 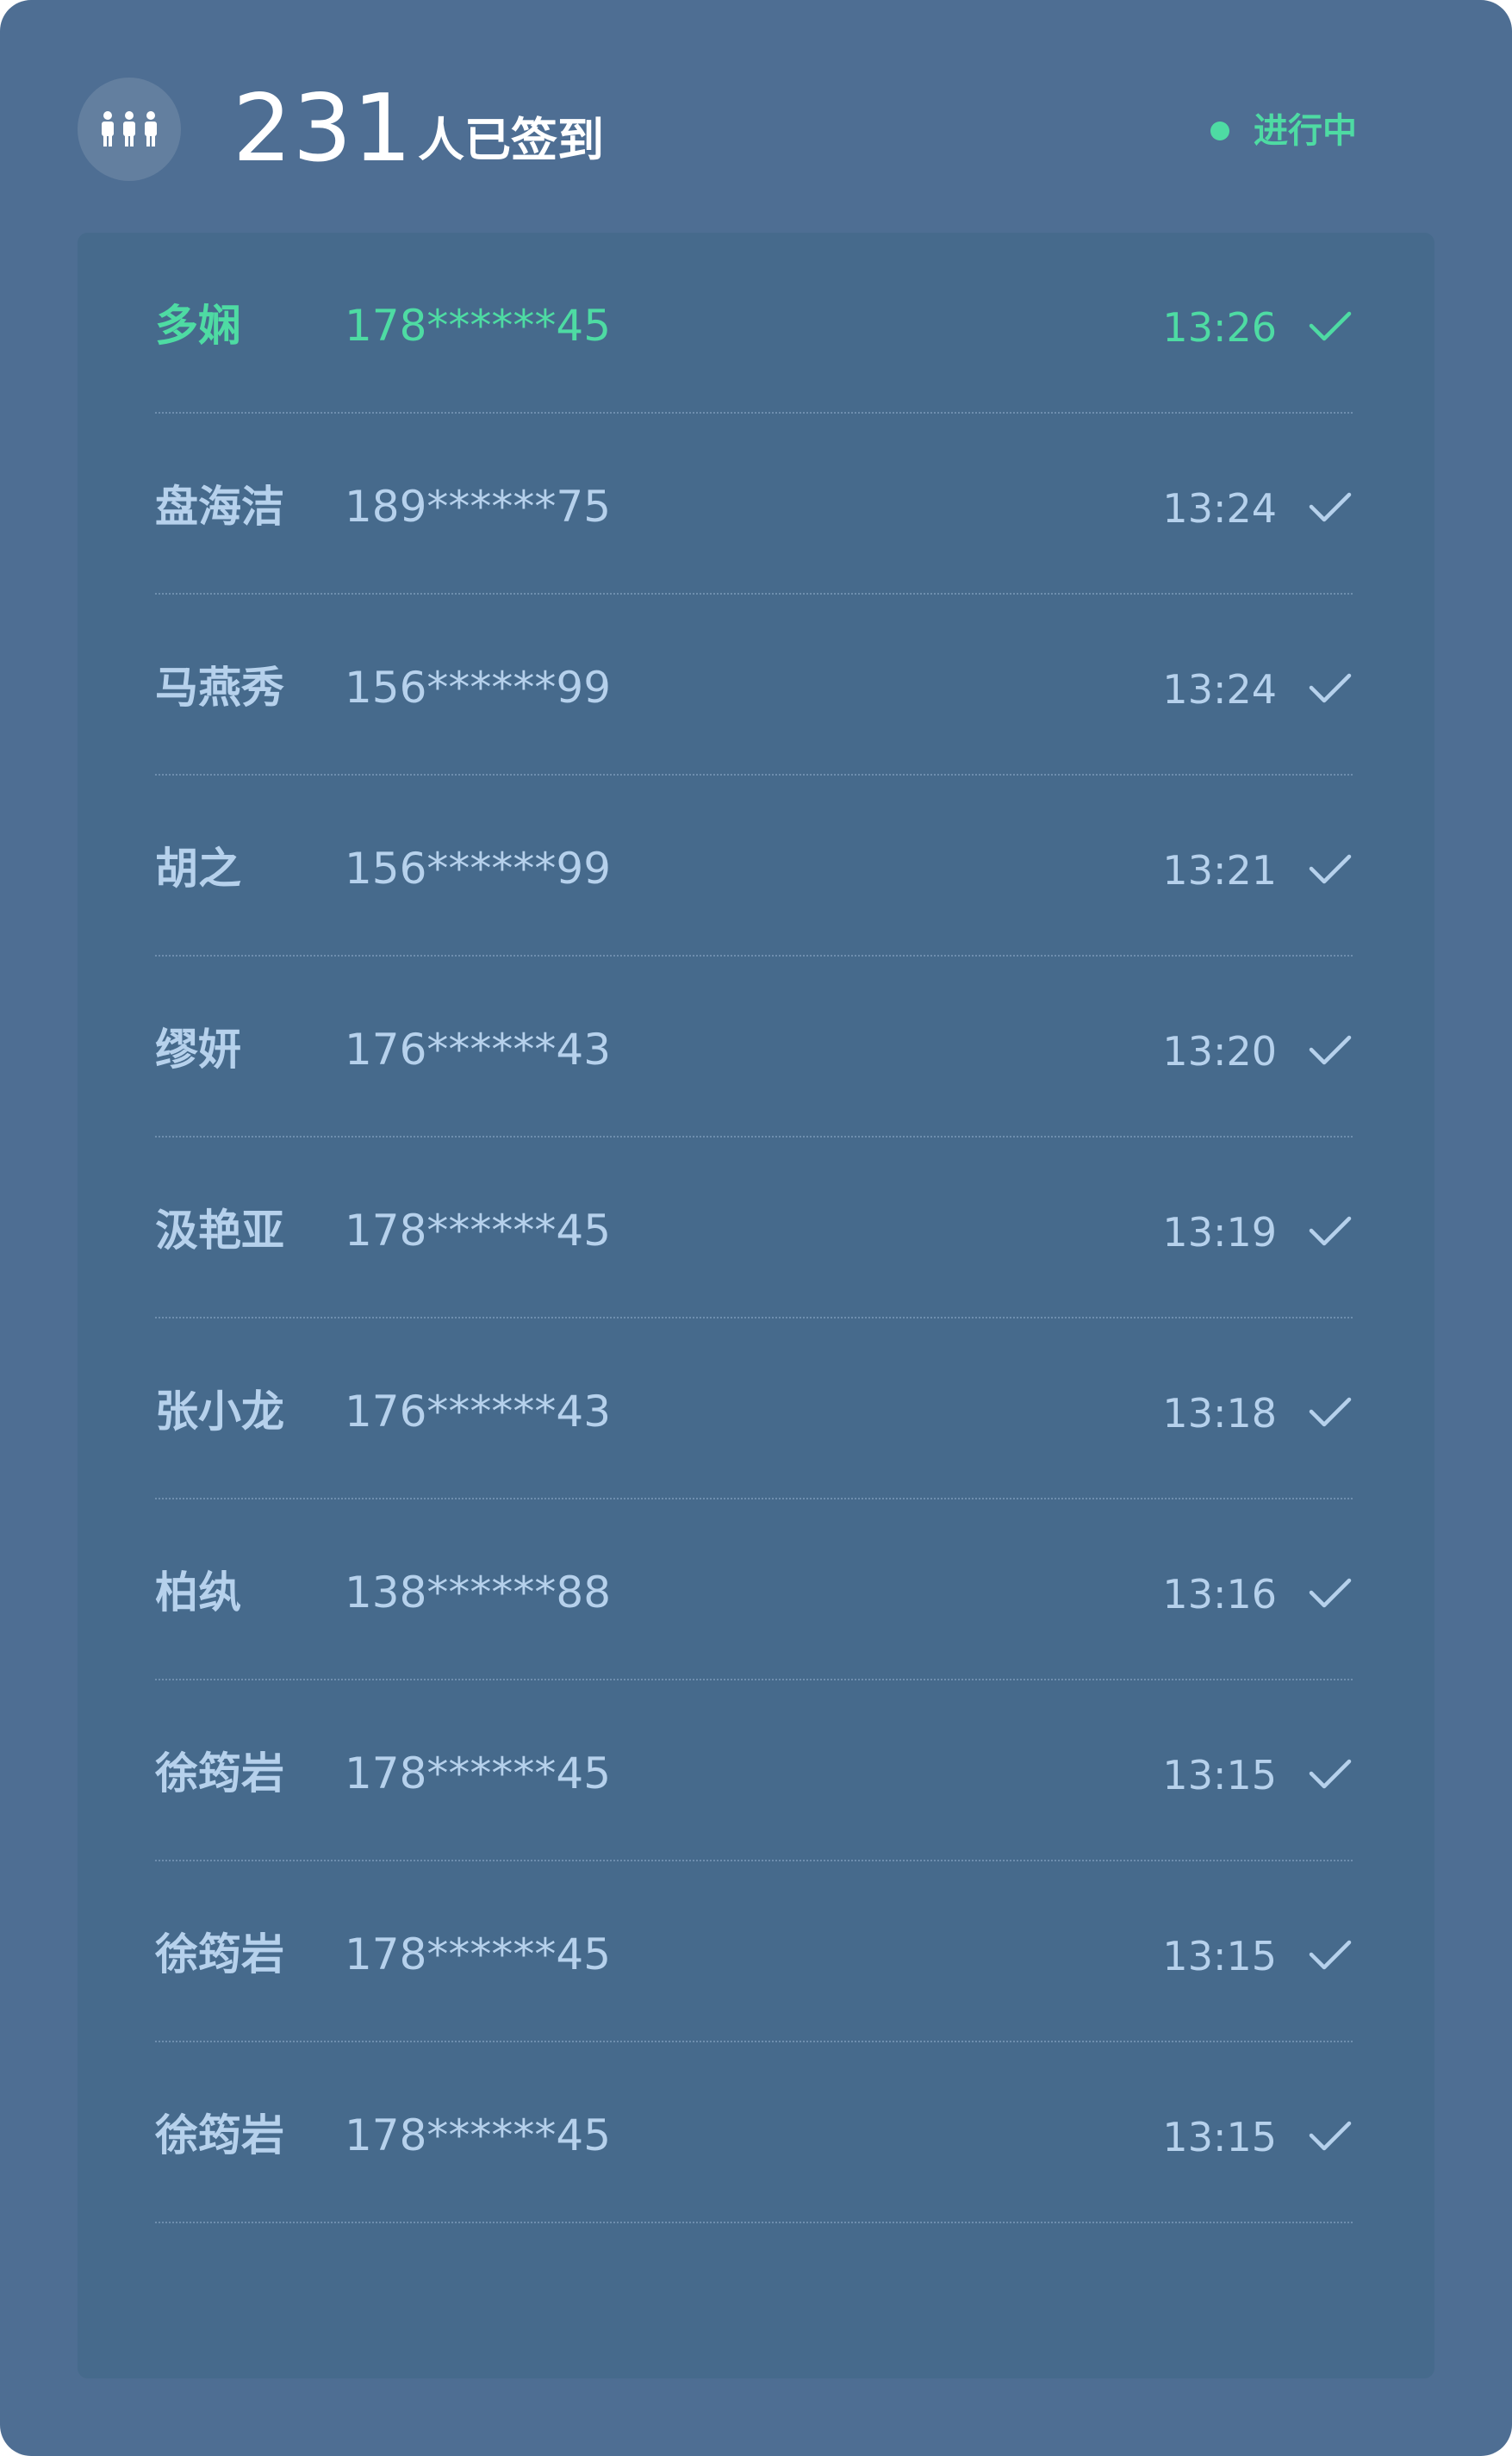 What do you see at coordinates (754, 685) in the screenshot?
I see `list-item: 马燕秀 156******99 13:24` at bounding box center [754, 685].